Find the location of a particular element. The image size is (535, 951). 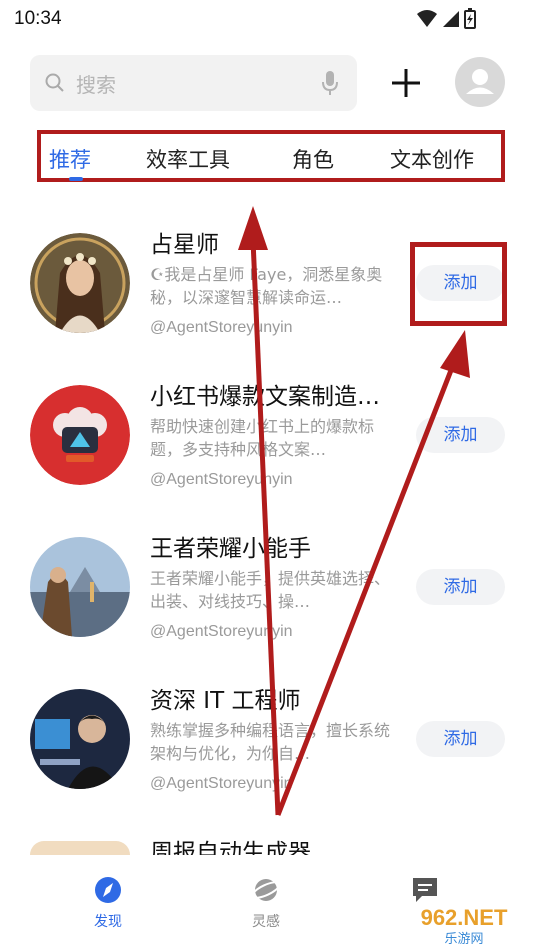

nav-inspiration: 灵感 is located at coordinates (266, 903).